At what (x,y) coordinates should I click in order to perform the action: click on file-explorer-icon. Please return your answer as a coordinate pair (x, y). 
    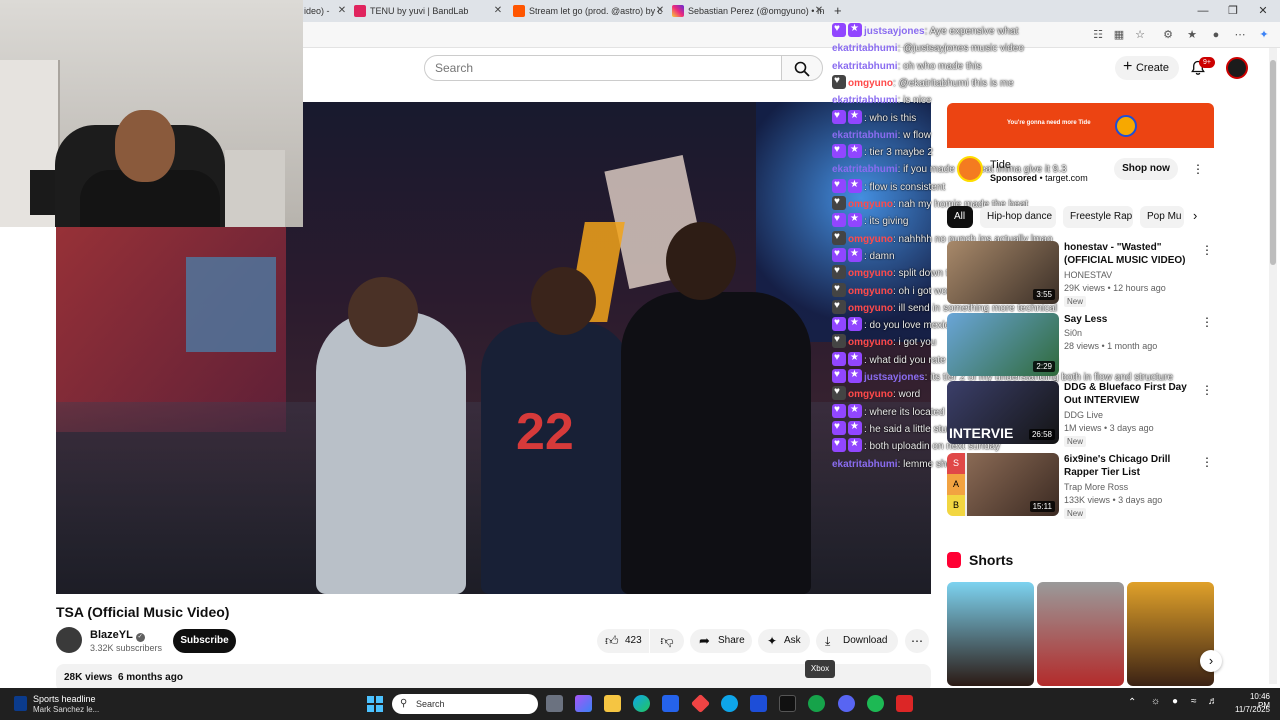
    Looking at the image, I should click on (612, 703).